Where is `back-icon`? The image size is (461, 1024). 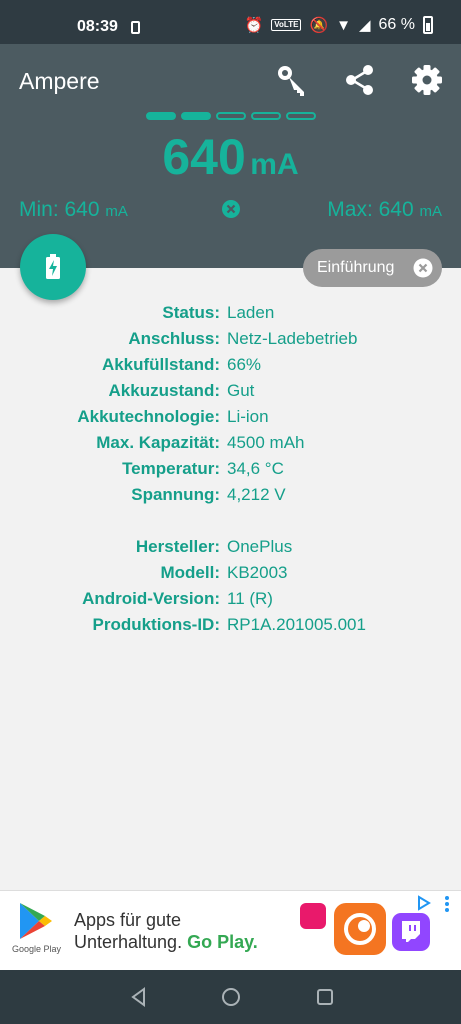
back-icon is located at coordinates (139, 997).